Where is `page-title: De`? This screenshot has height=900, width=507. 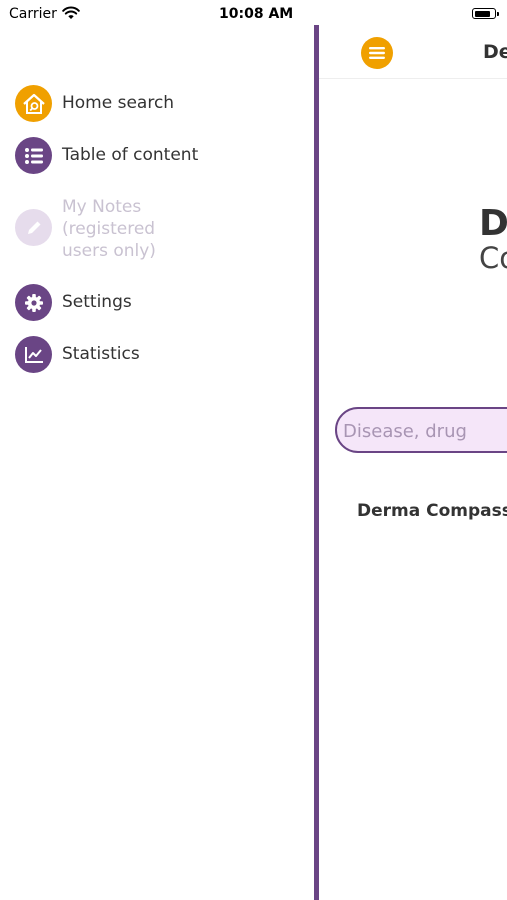
page-title: De is located at coordinates (495, 52).